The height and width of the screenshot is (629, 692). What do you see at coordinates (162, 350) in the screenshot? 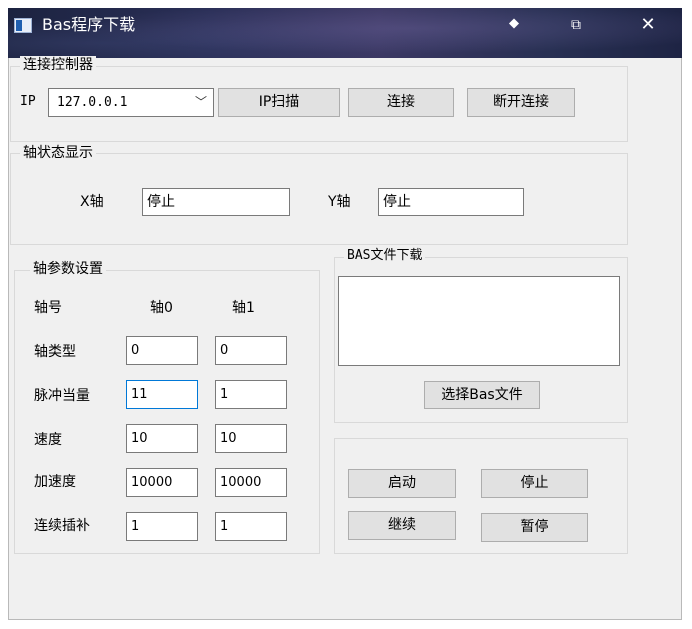
I see `axis0-type-input: 0` at bounding box center [162, 350].